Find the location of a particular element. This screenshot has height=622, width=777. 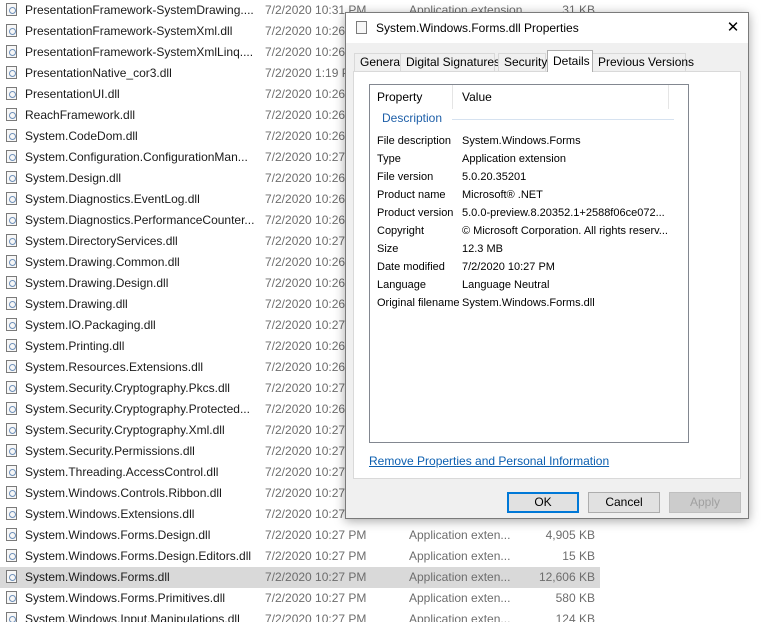

property-row: Date modified 7/2/2020 10:27 PM is located at coordinates (528, 268).